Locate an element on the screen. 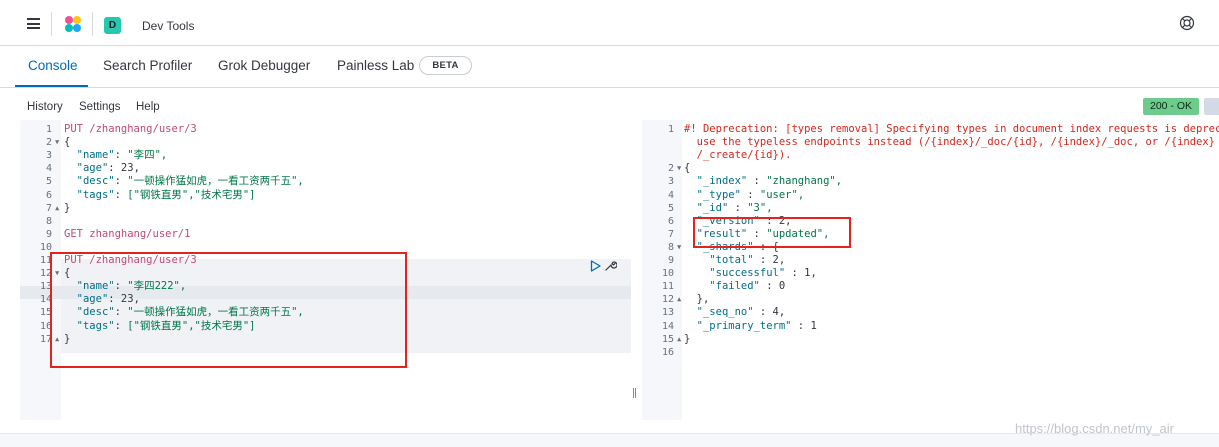 The image size is (1219, 447). help-icon is located at coordinates (1187, 23).